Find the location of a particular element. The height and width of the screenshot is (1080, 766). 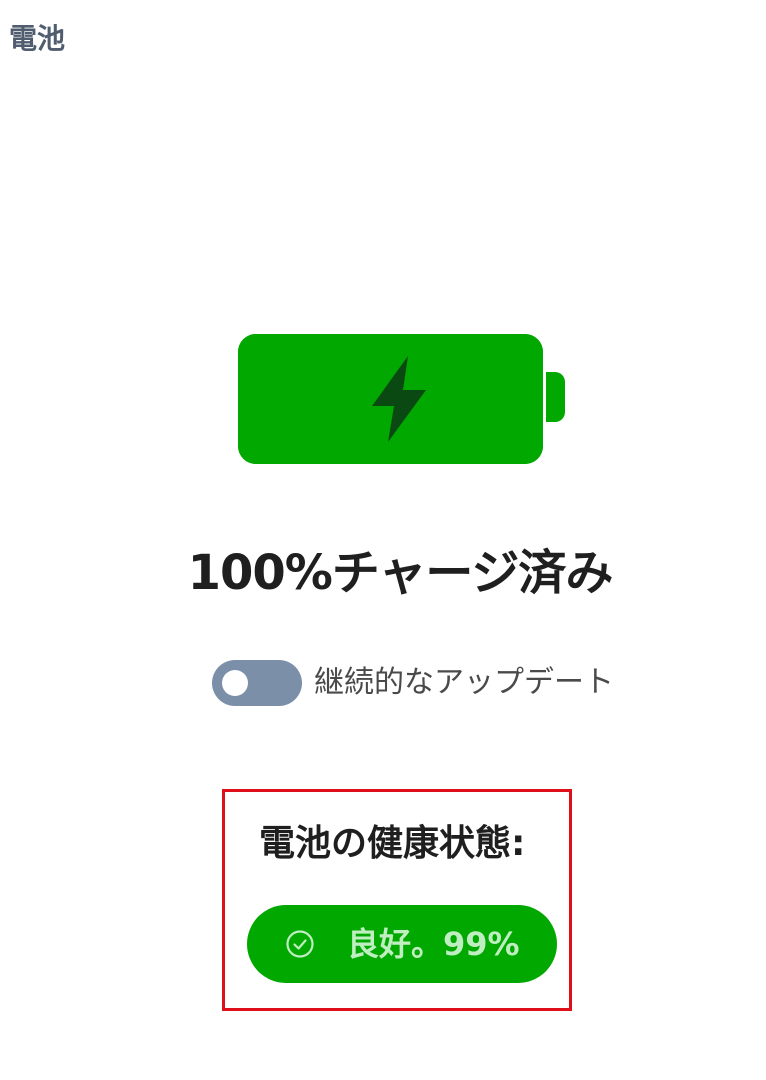

lightning-bolt-icon is located at coordinates (399, 399).